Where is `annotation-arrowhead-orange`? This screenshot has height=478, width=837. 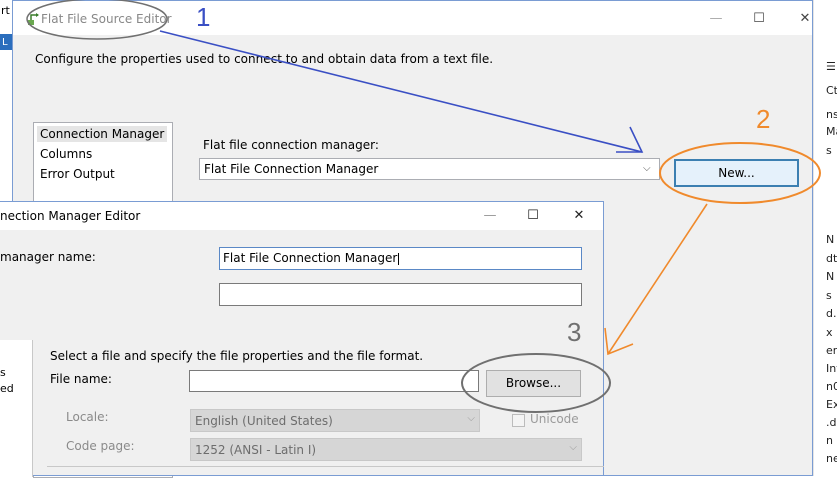
annotation-arrowhead-orange is located at coordinates (619, 341).